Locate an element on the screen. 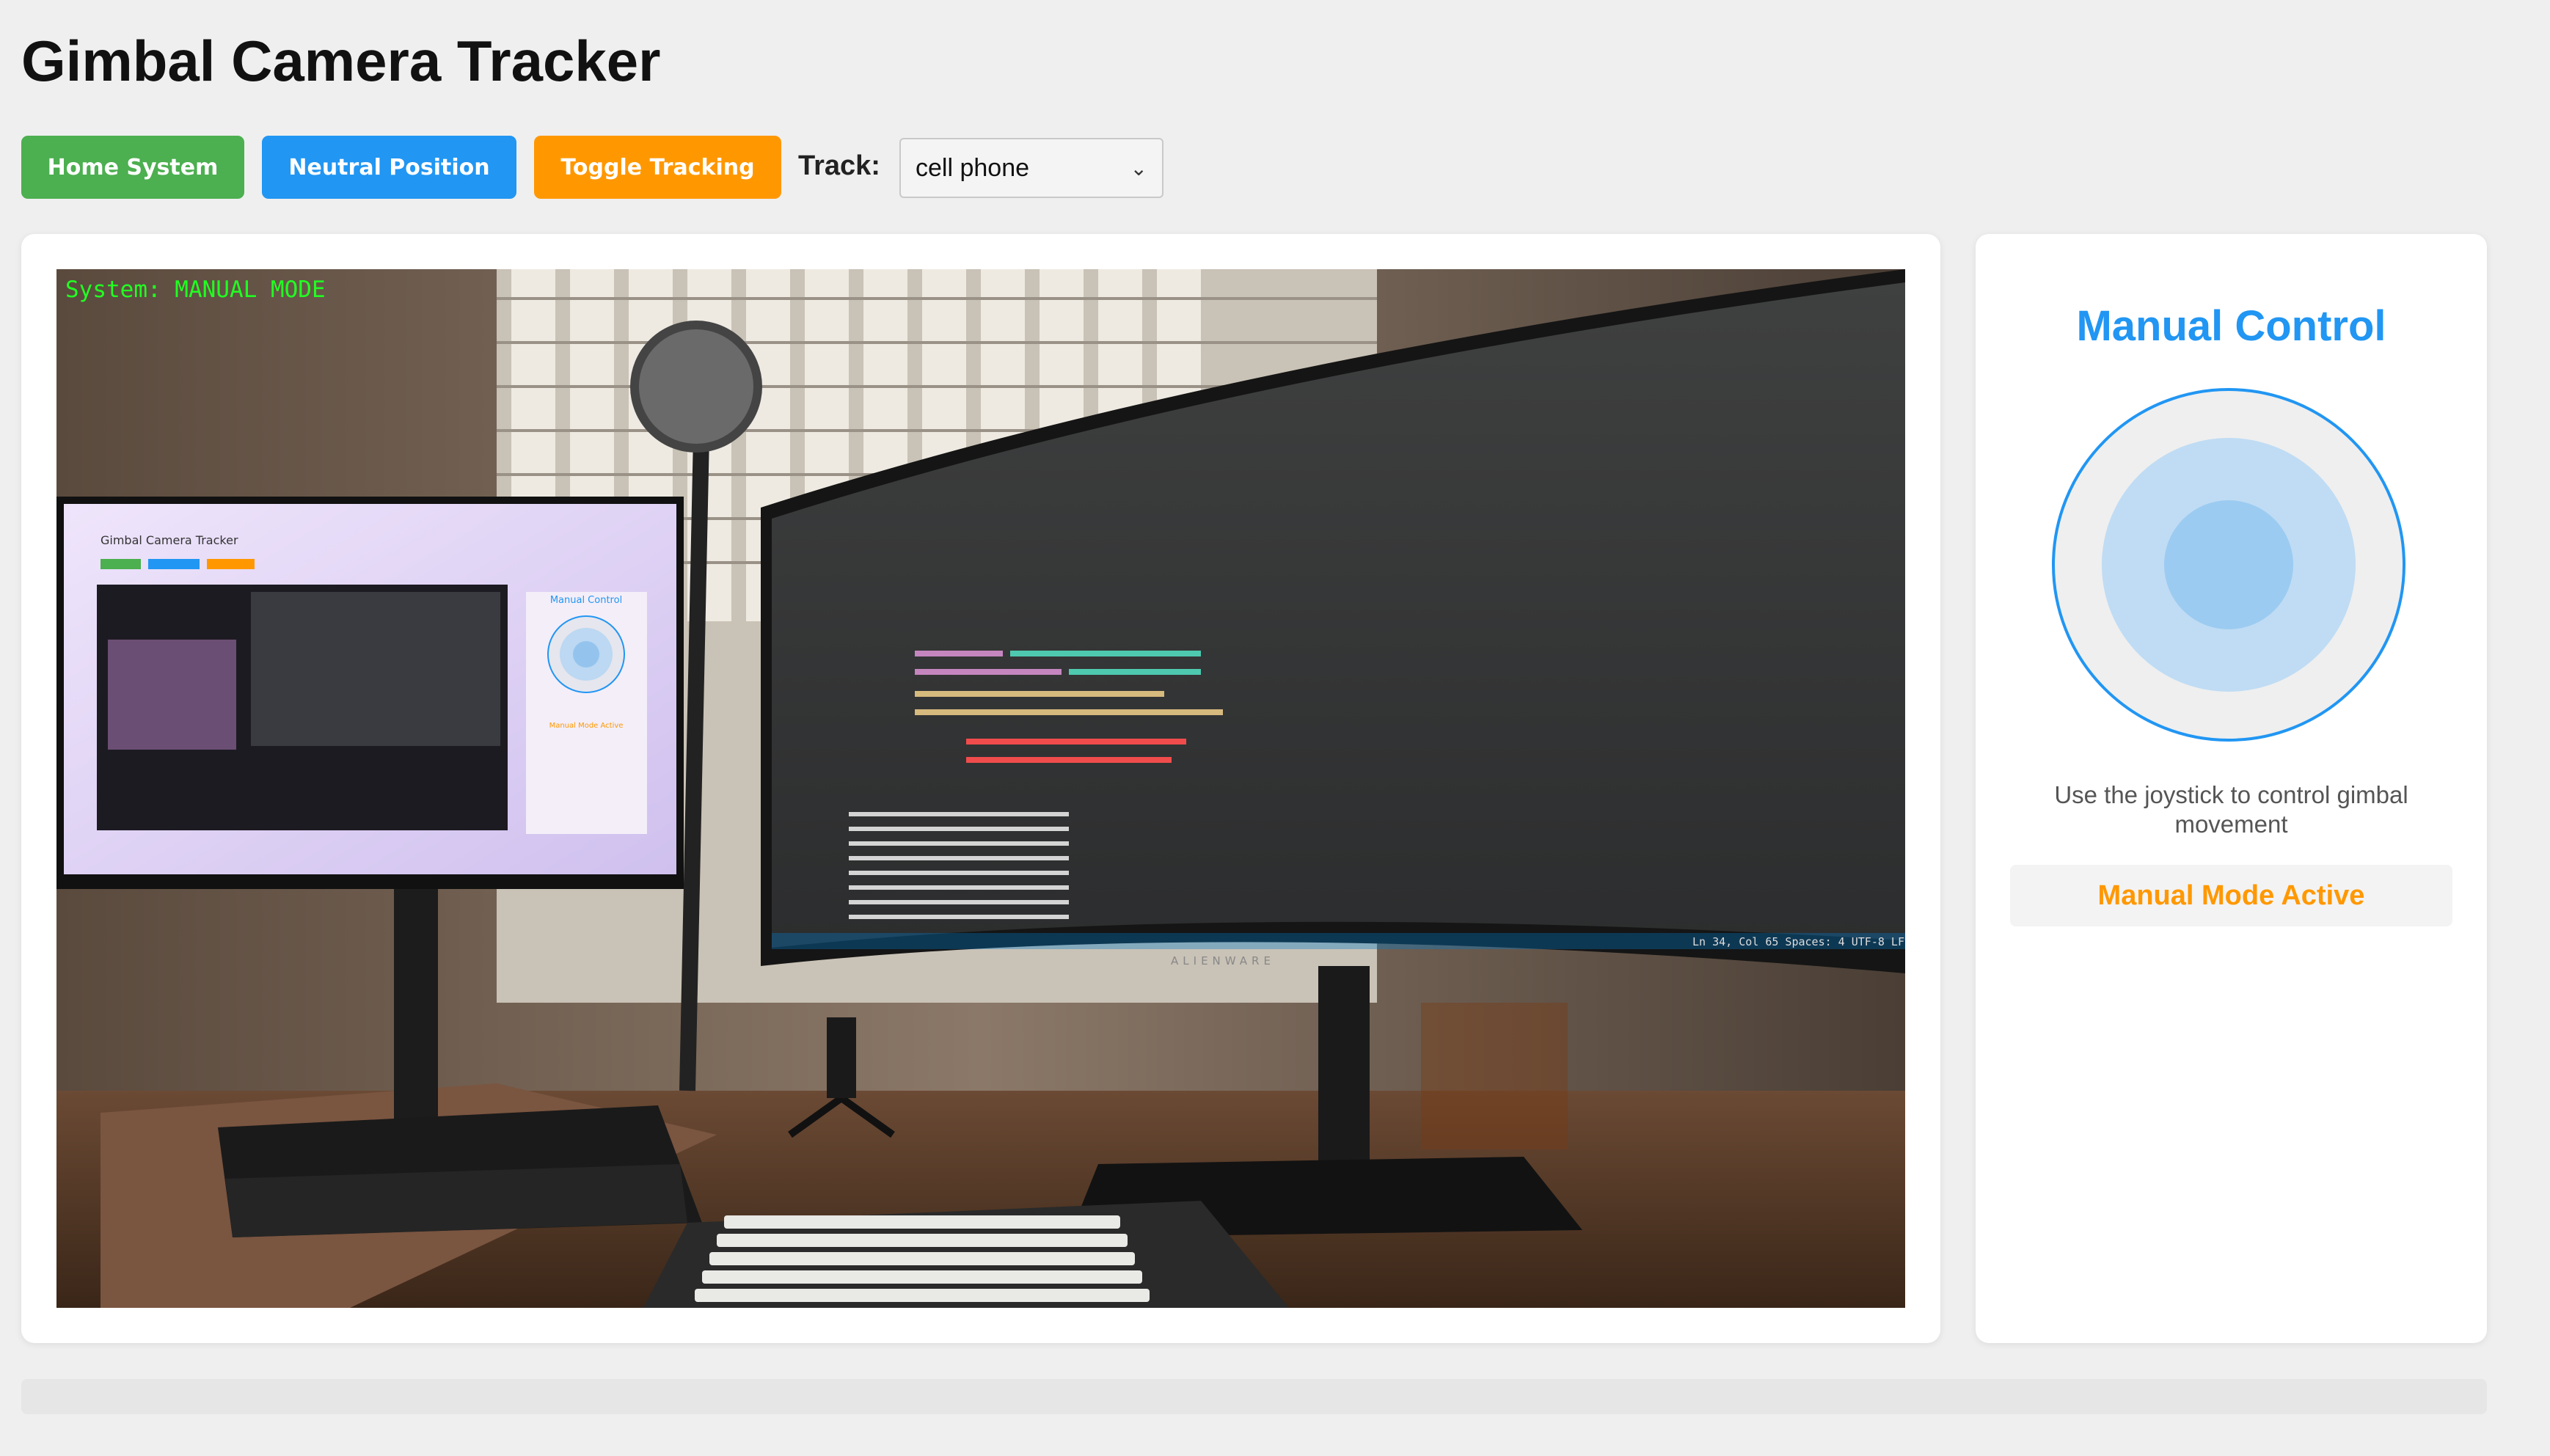  joystick-range is located at coordinates (2229, 565).